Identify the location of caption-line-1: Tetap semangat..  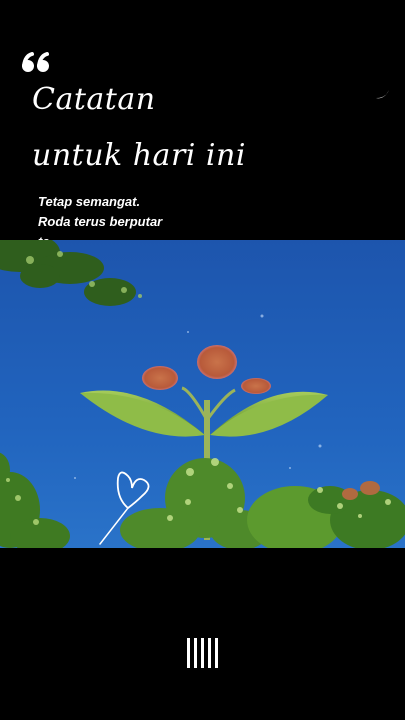
(89, 201).